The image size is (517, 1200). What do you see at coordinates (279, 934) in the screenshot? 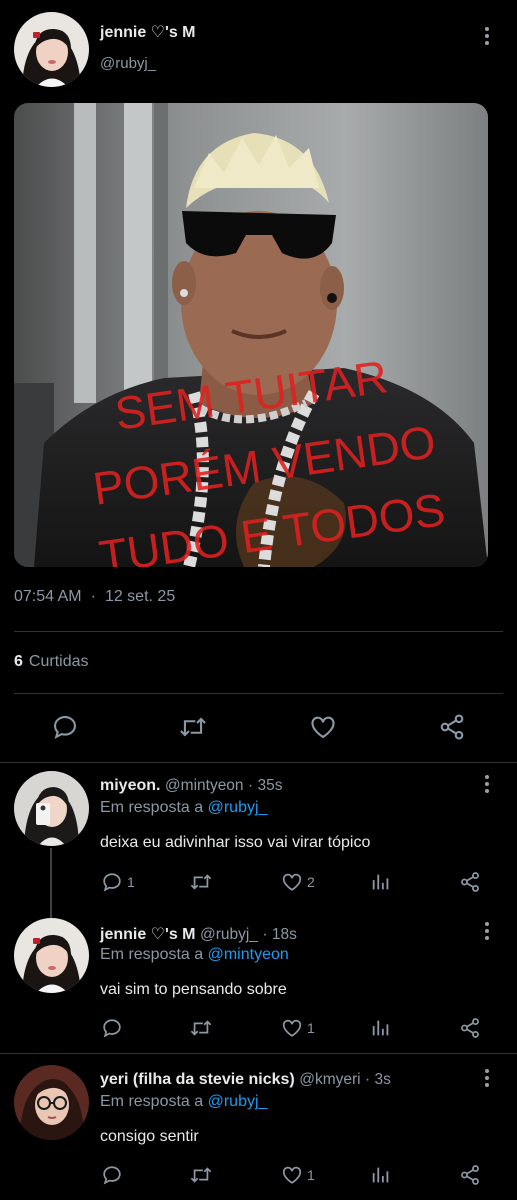
I see `reply-time: · 18s` at bounding box center [279, 934].